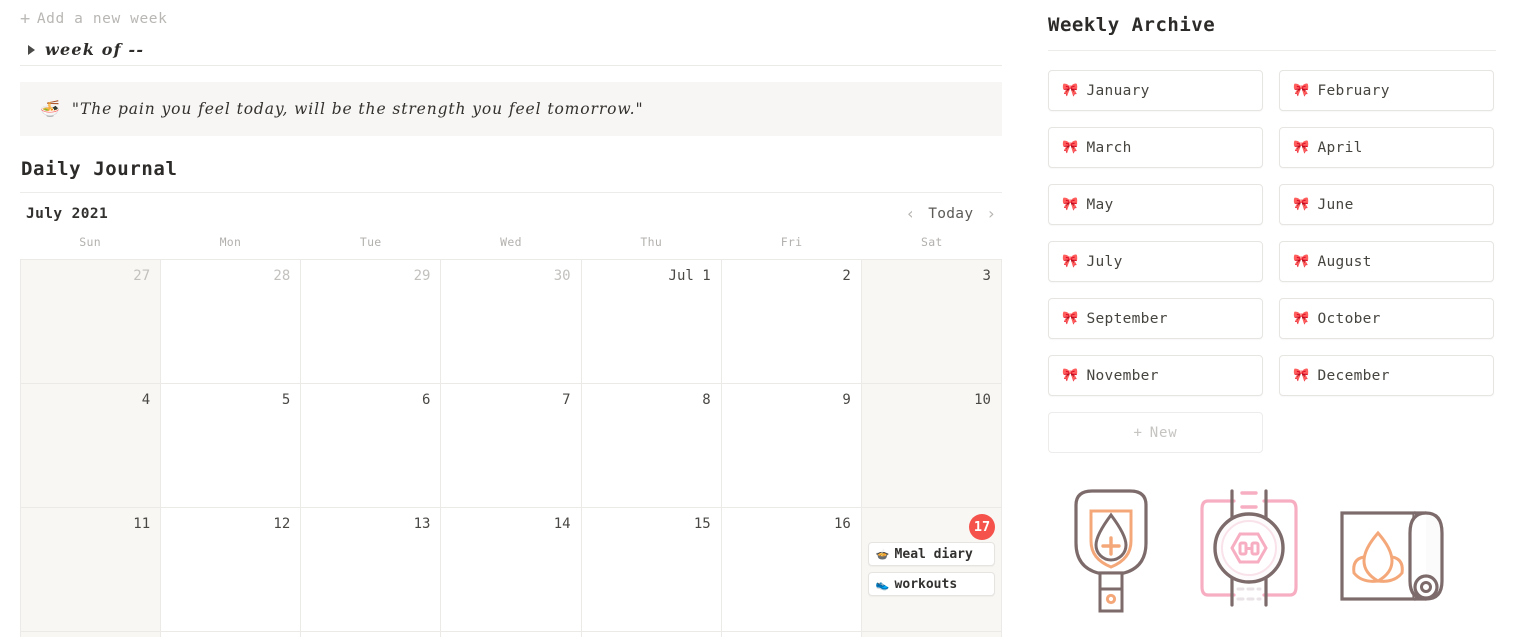 The height and width of the screenshot is (637, 1522). I want to click on chevron-right-icon, so click(31, 49).